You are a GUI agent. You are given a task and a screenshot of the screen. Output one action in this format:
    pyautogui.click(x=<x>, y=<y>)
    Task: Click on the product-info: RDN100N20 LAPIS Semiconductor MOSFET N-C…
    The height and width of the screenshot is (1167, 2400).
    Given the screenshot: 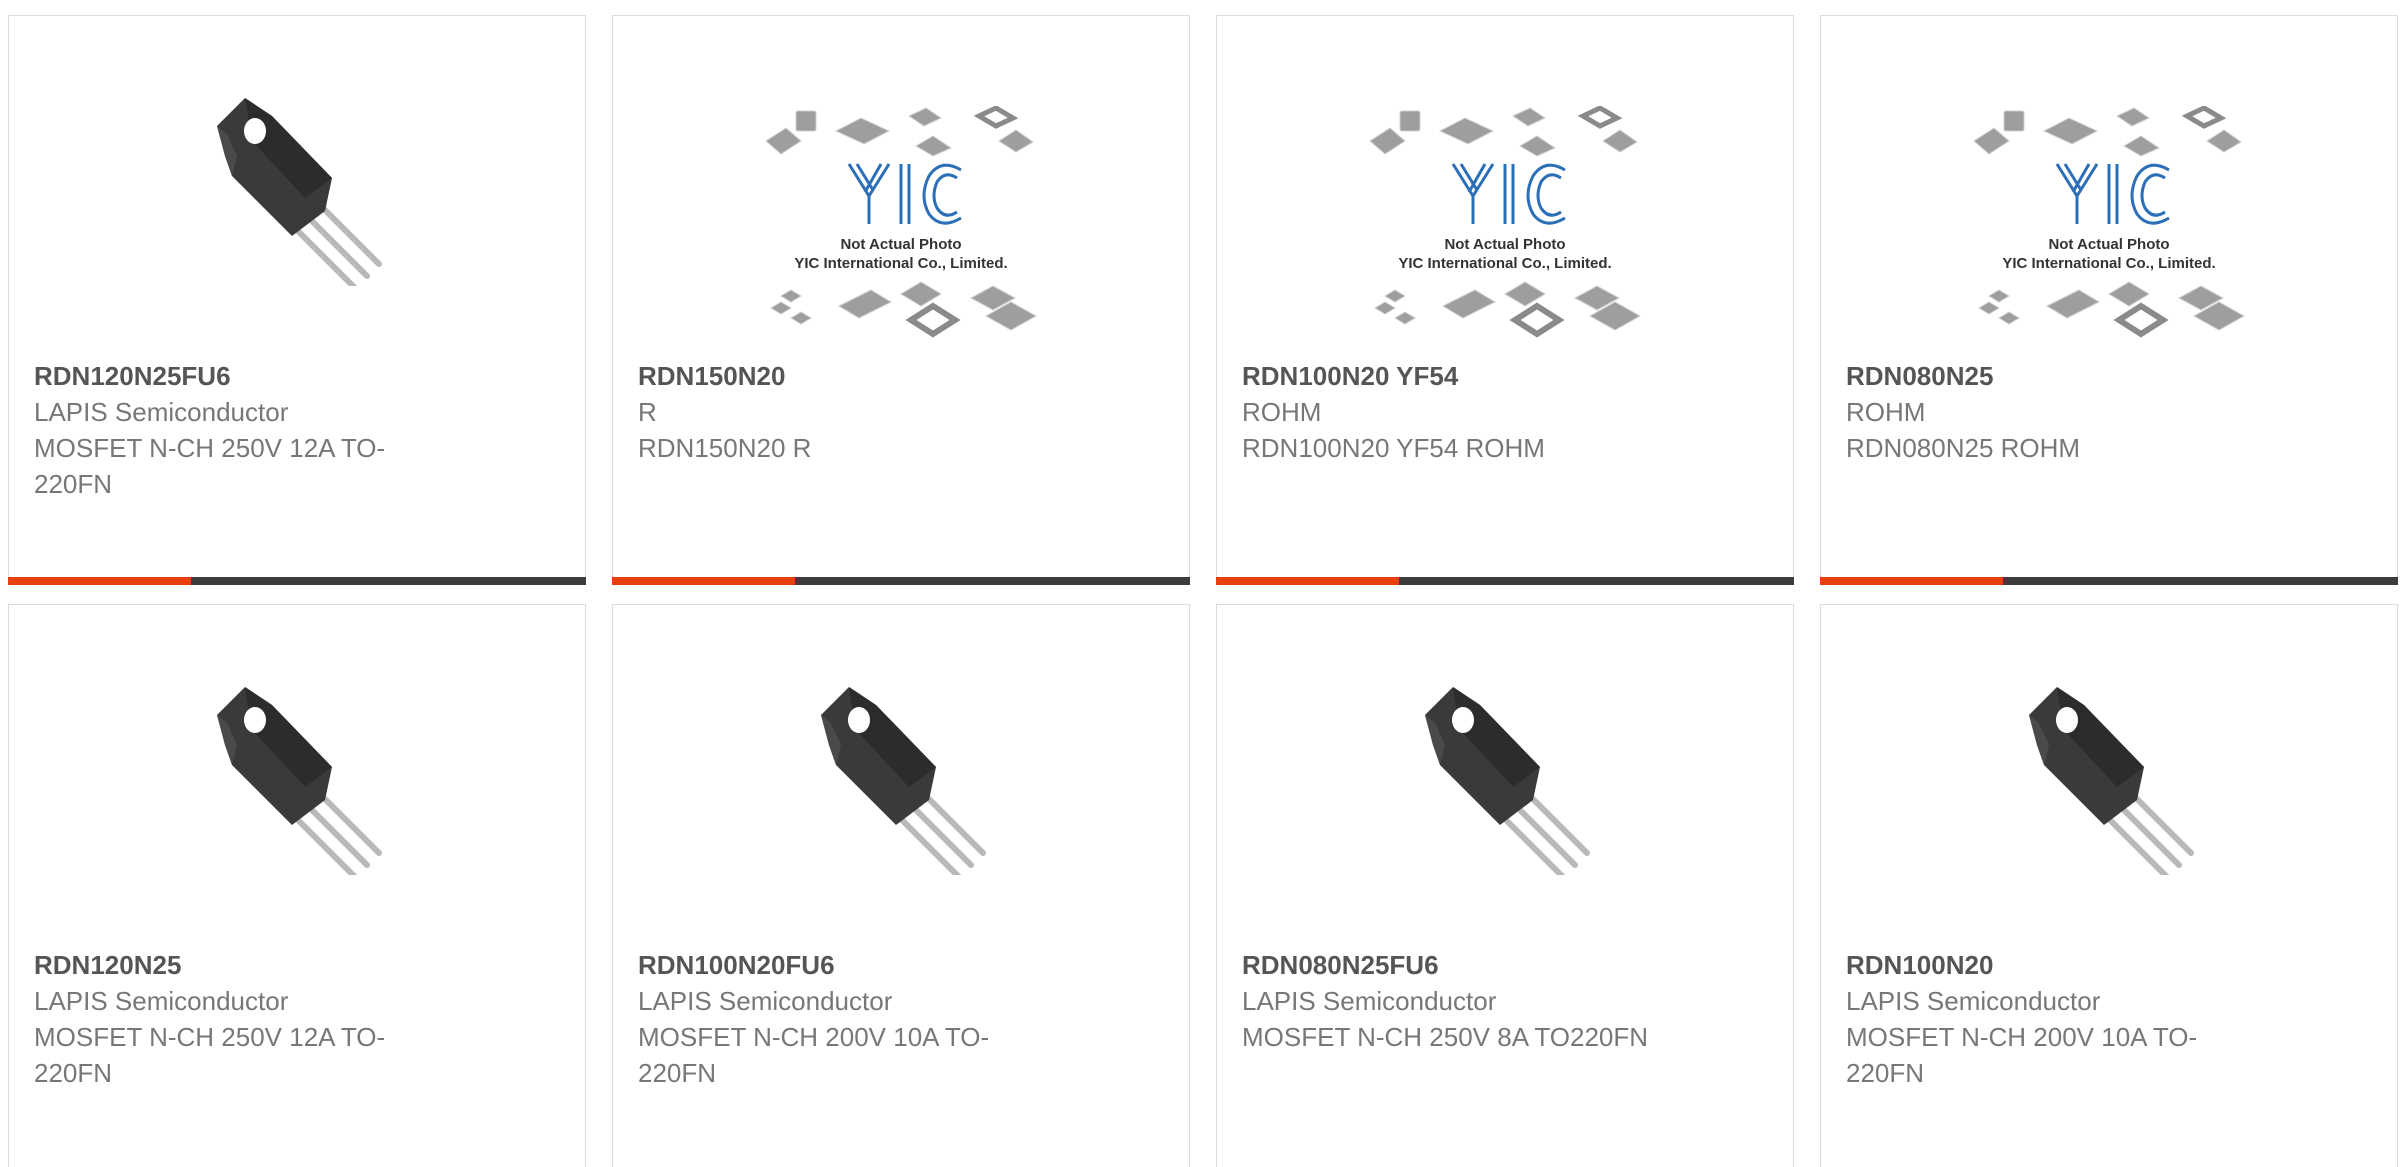 What is the action you would take?
    pyautogui.click(x=2056, y=1019)
    